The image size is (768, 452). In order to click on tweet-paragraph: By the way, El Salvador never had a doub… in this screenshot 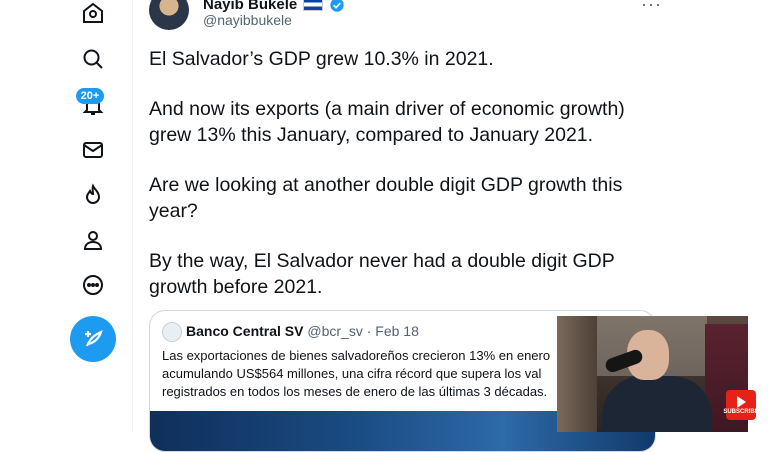, I will do `click(382, 274)`.